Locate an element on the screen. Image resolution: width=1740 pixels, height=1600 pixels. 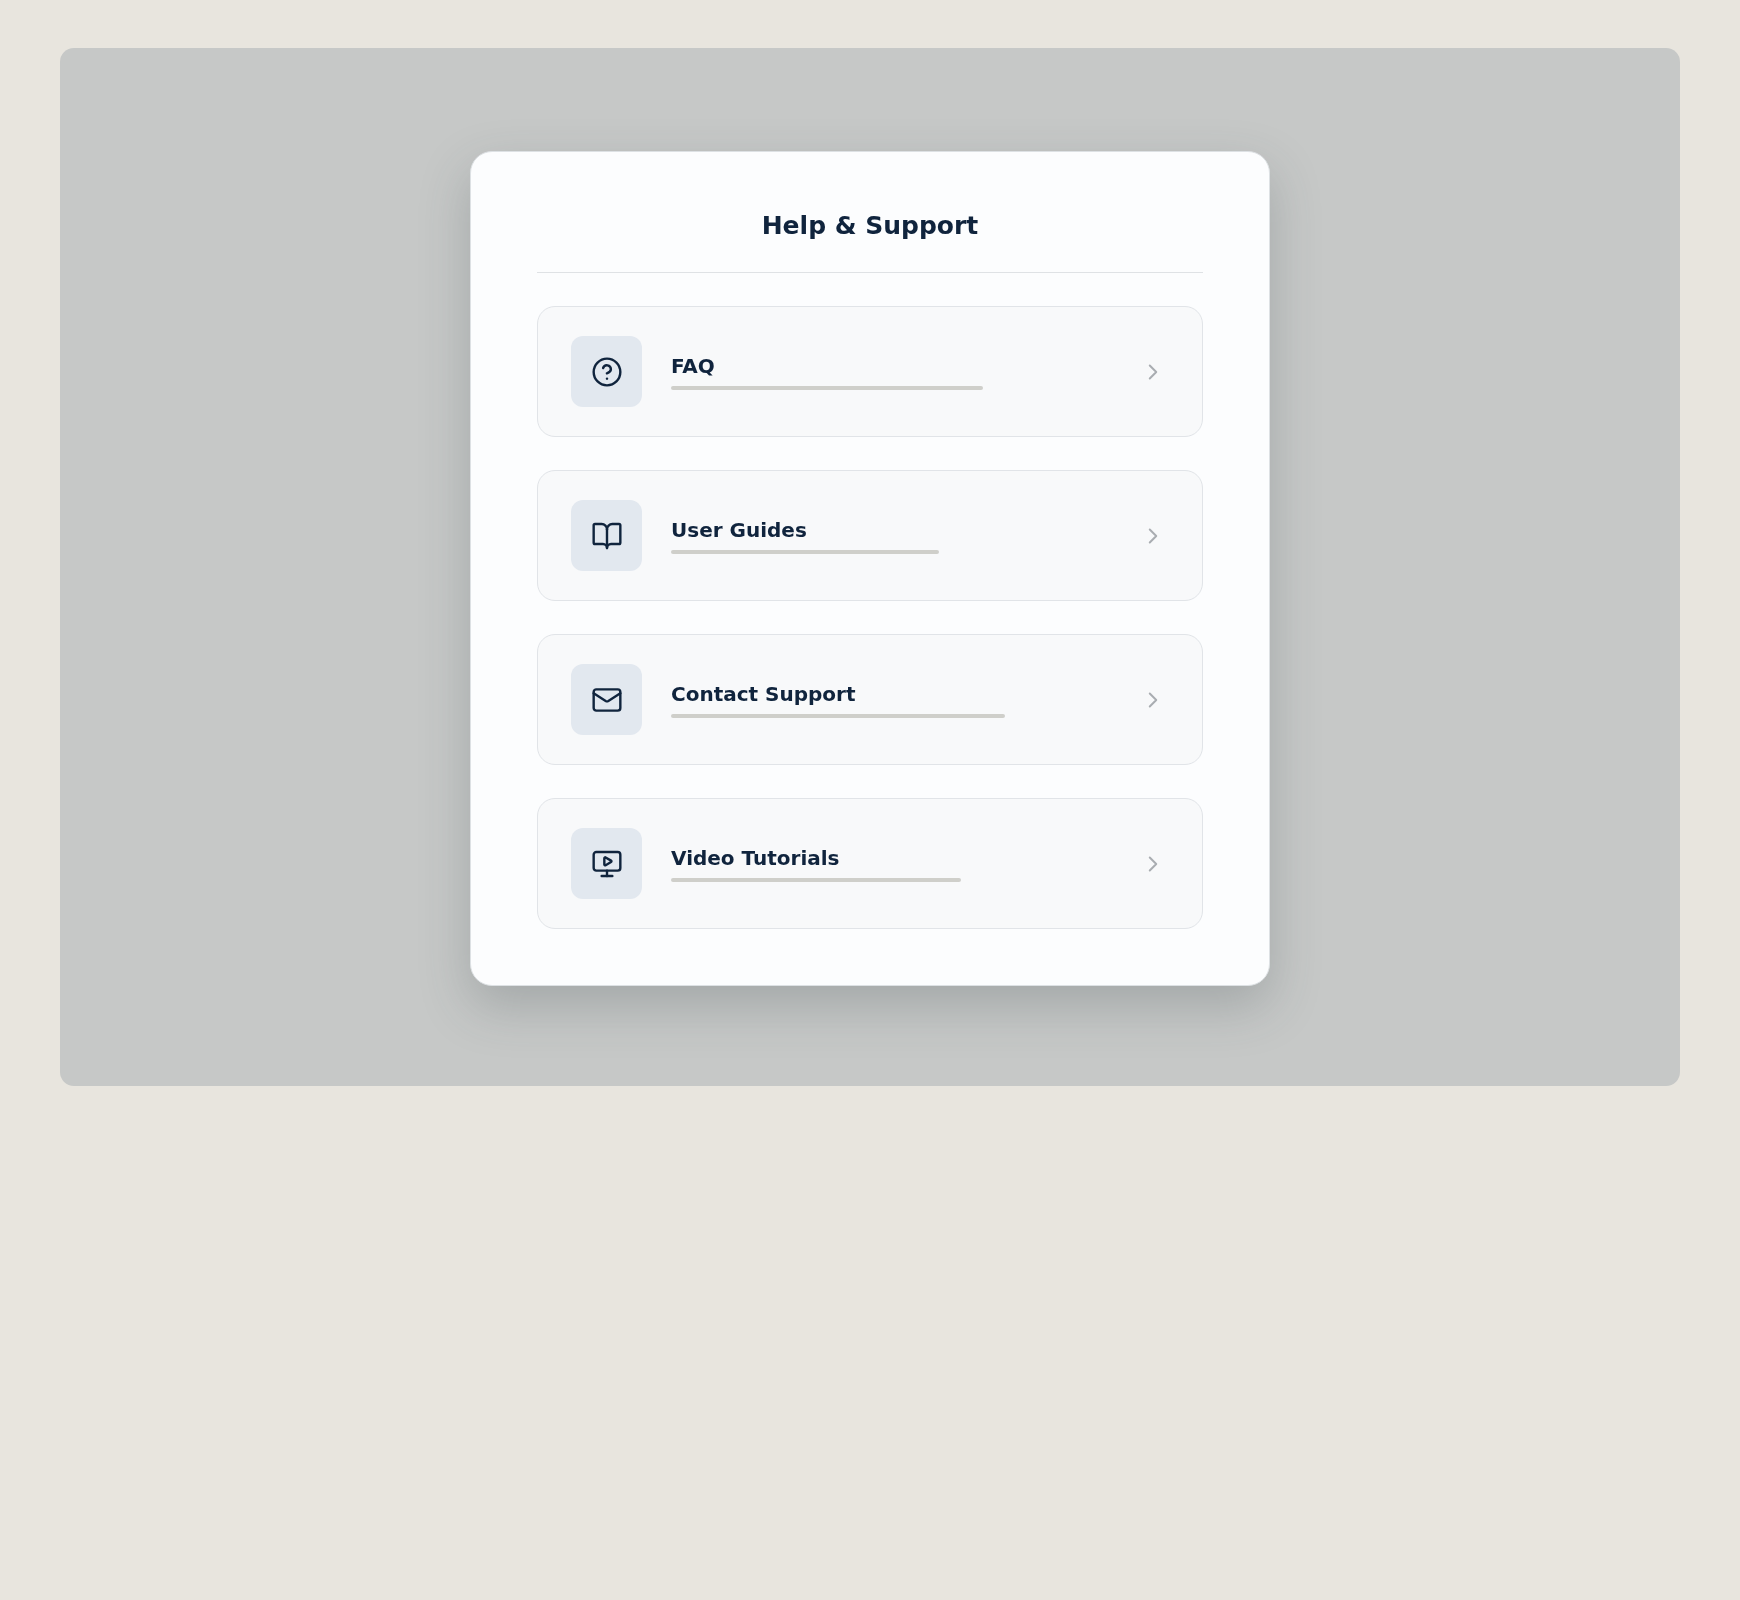
item-label: Contact Support is located at coordinates (764, 693).